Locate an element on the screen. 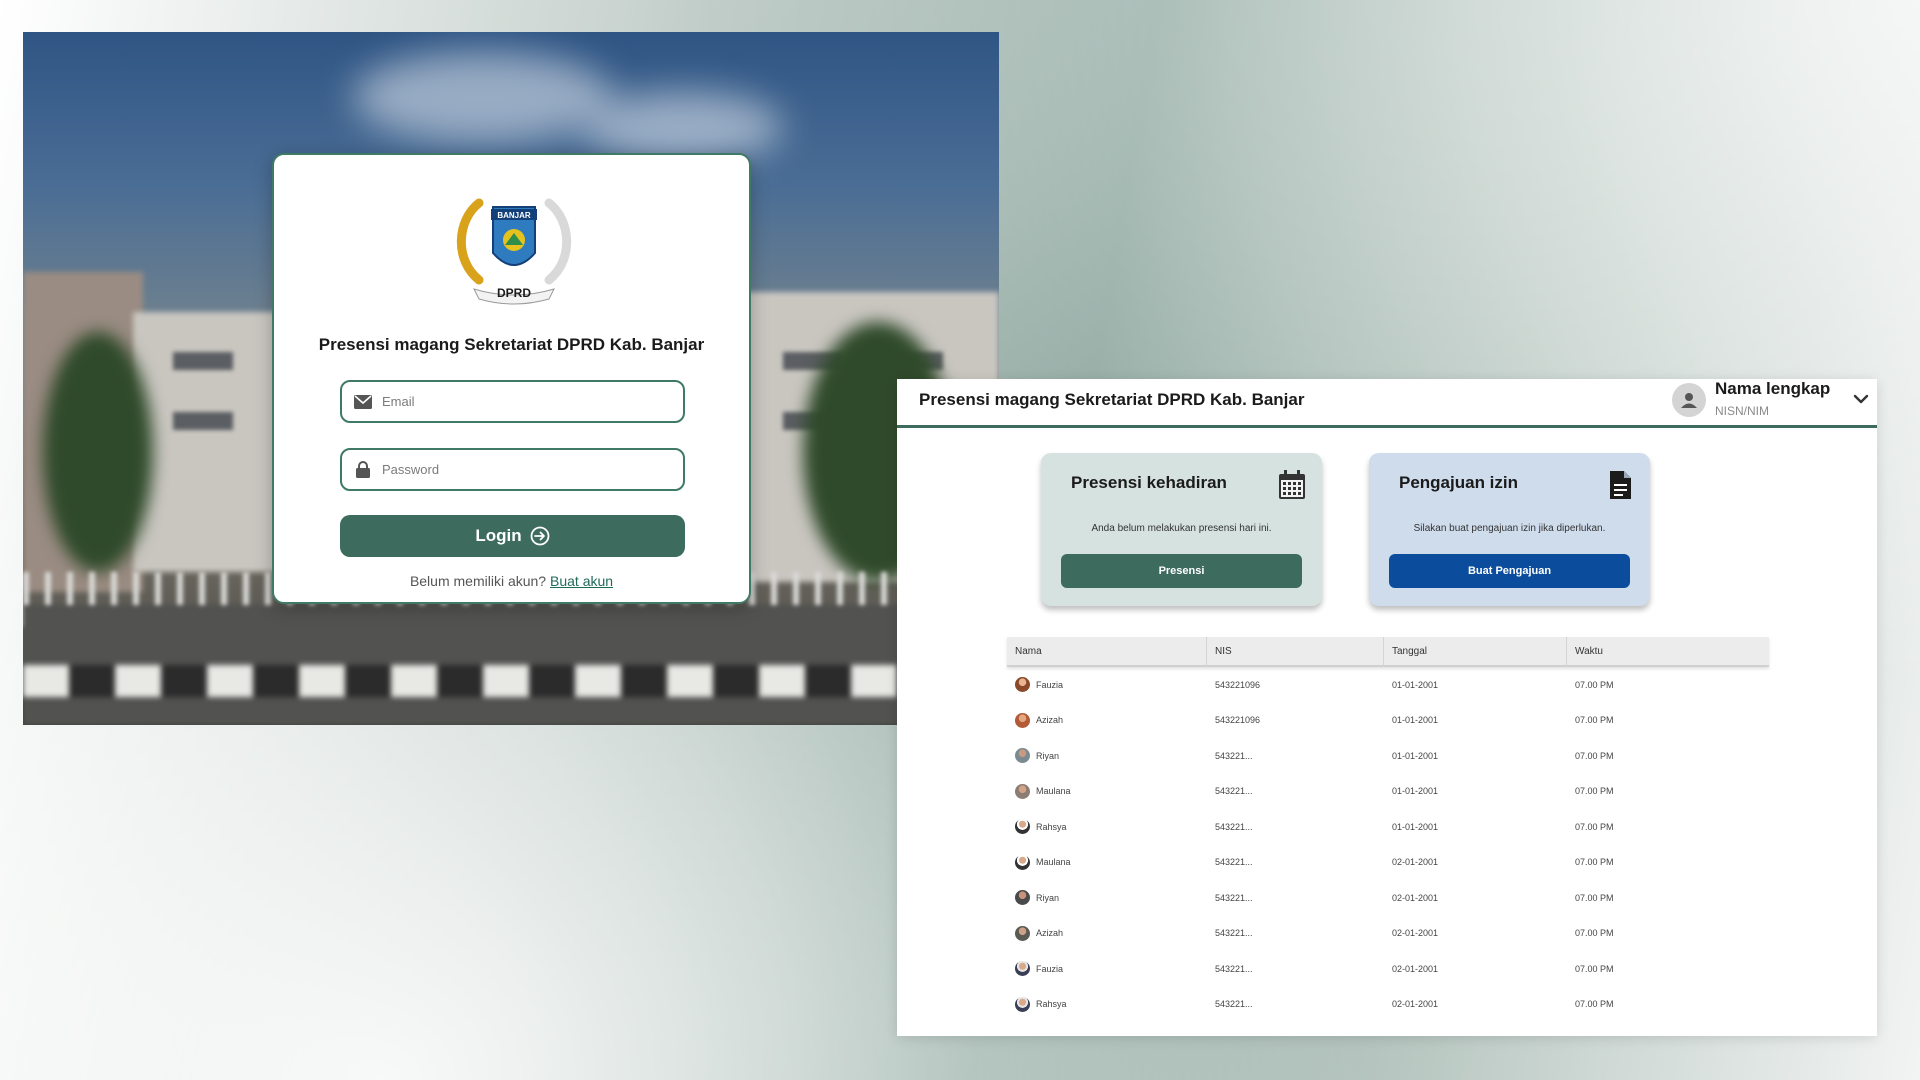 The image size is (1920, 1080). login-button-label: Login is located at coordinates (498, 535).